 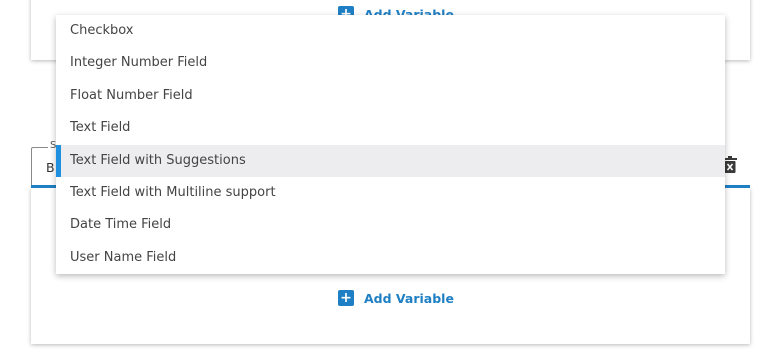 What do you see at coordinates (390, 96) in the screenshot?
I see `option-float-number-field: Float Number Field` at bounding box center [390, 96].